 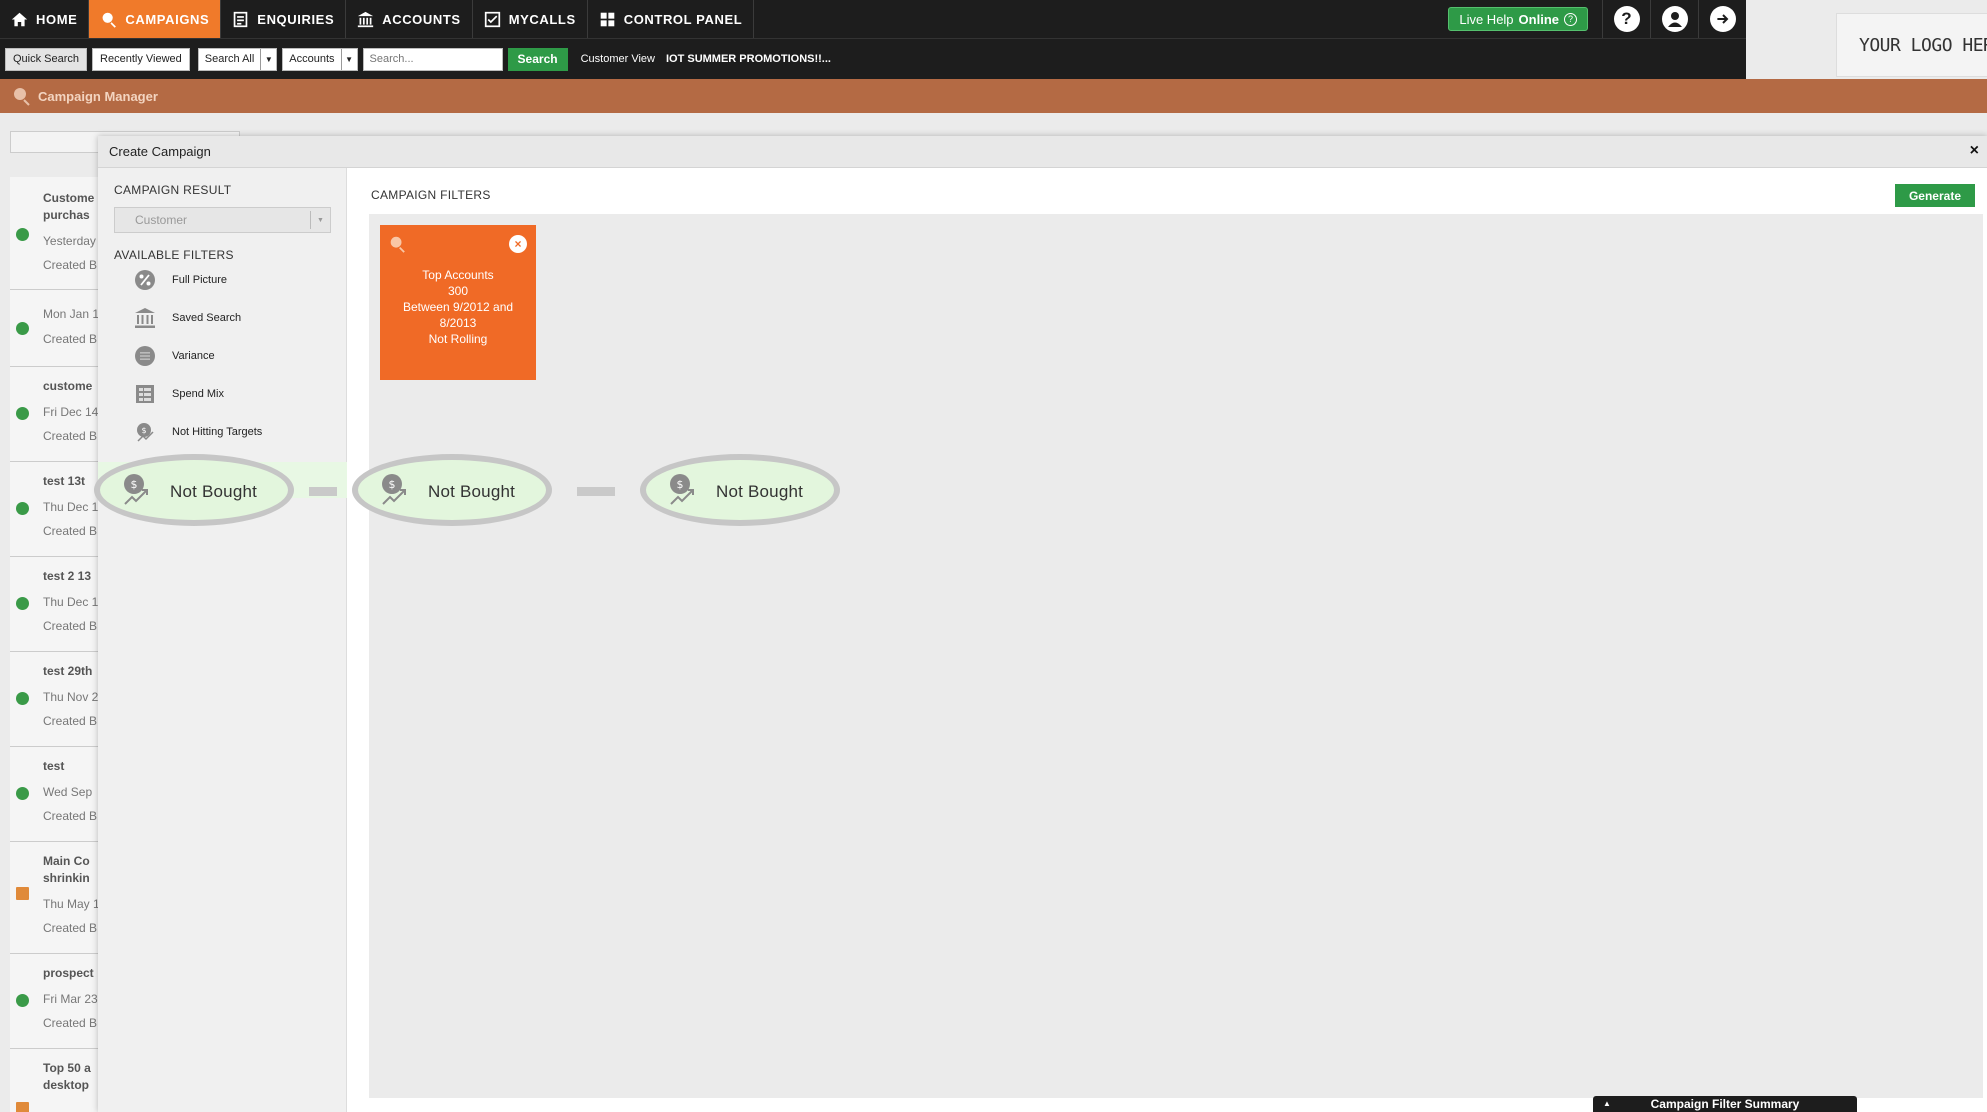 I want to click on campaign-list-date: Fri Mar 23, so click(x=70, y=999).